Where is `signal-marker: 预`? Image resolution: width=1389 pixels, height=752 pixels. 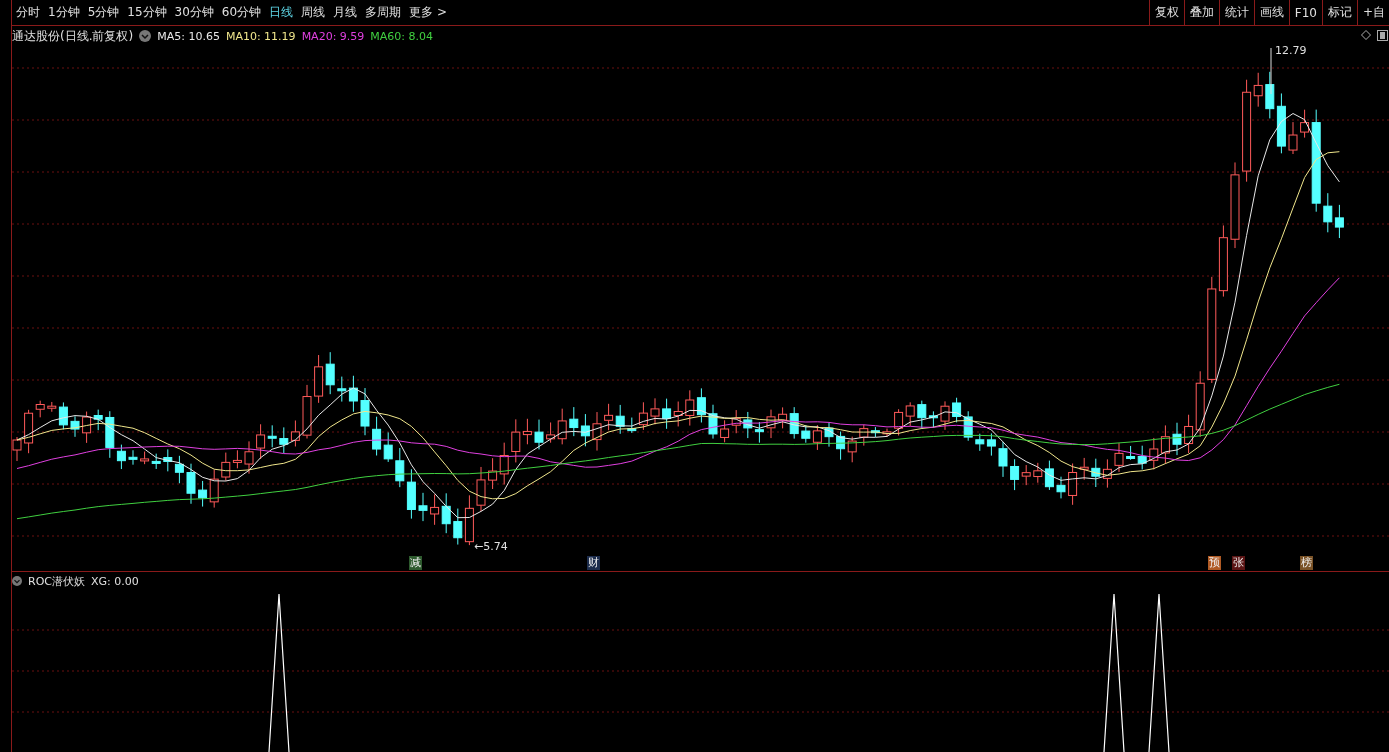
signal-marker: 预 is located at coordinates (1214, 563).